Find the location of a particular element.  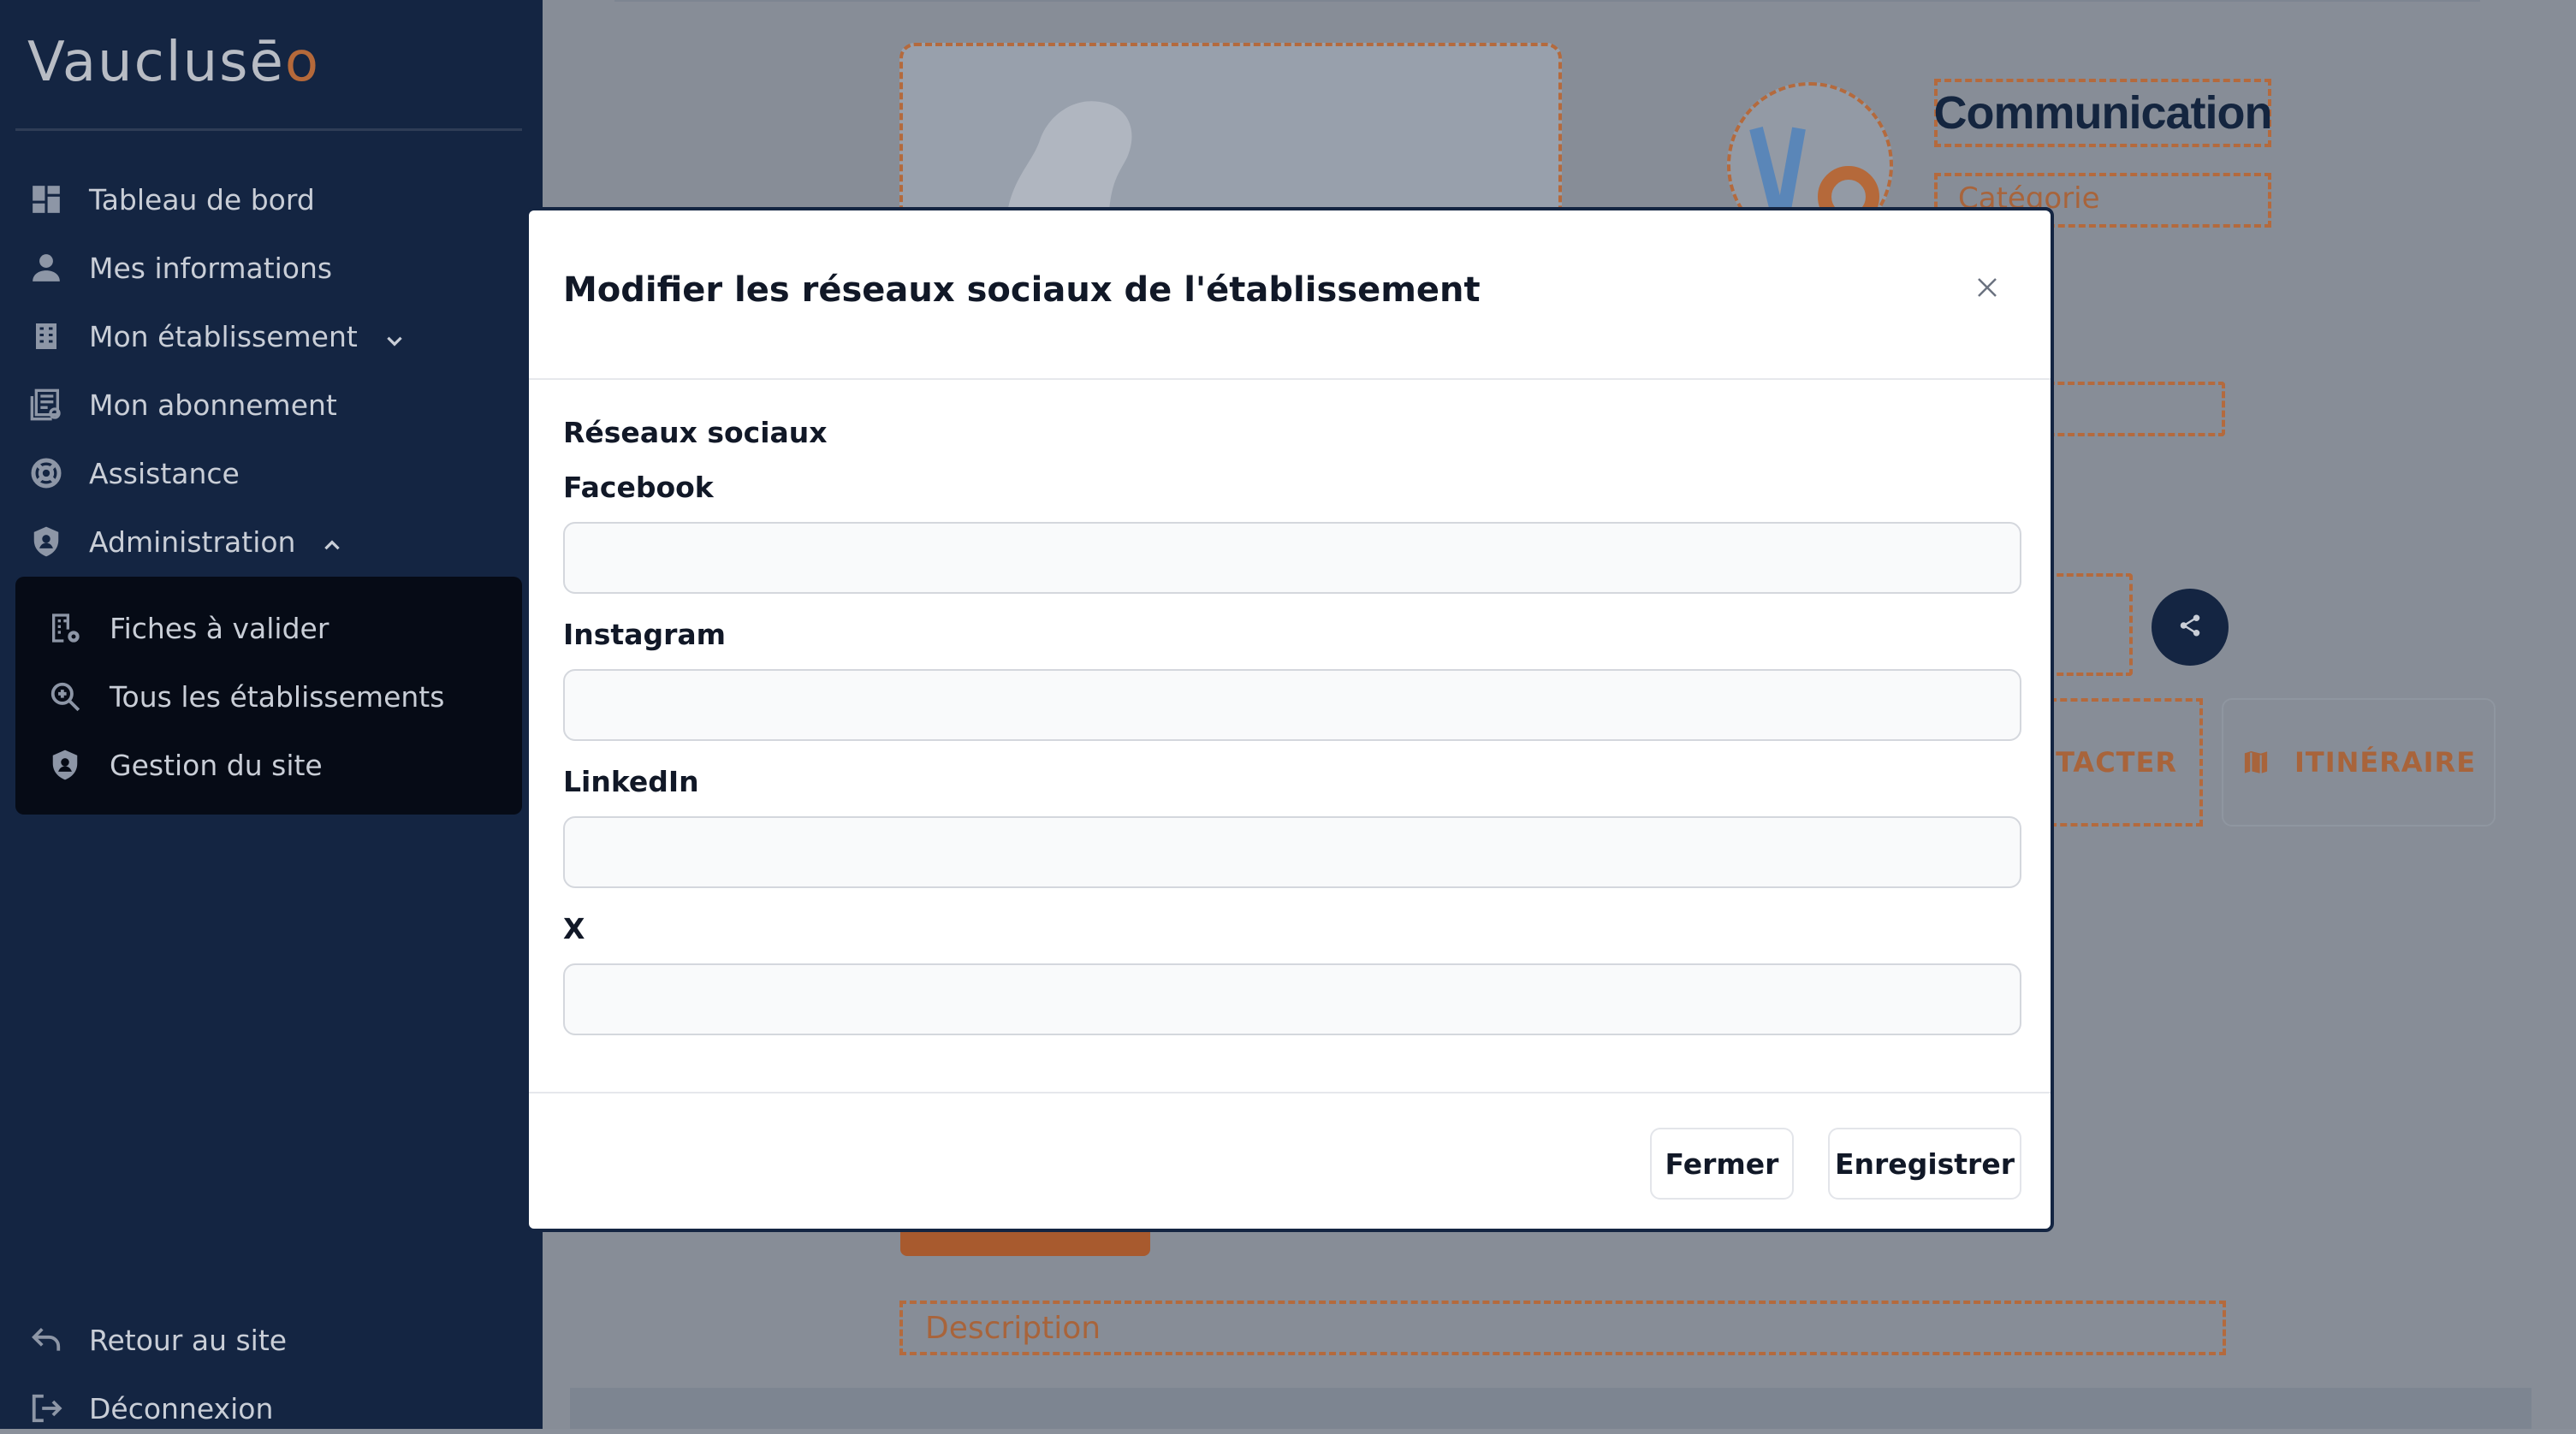

sidebar-item-dashboard: Tableau de bord is located at coordinates (171, 199).